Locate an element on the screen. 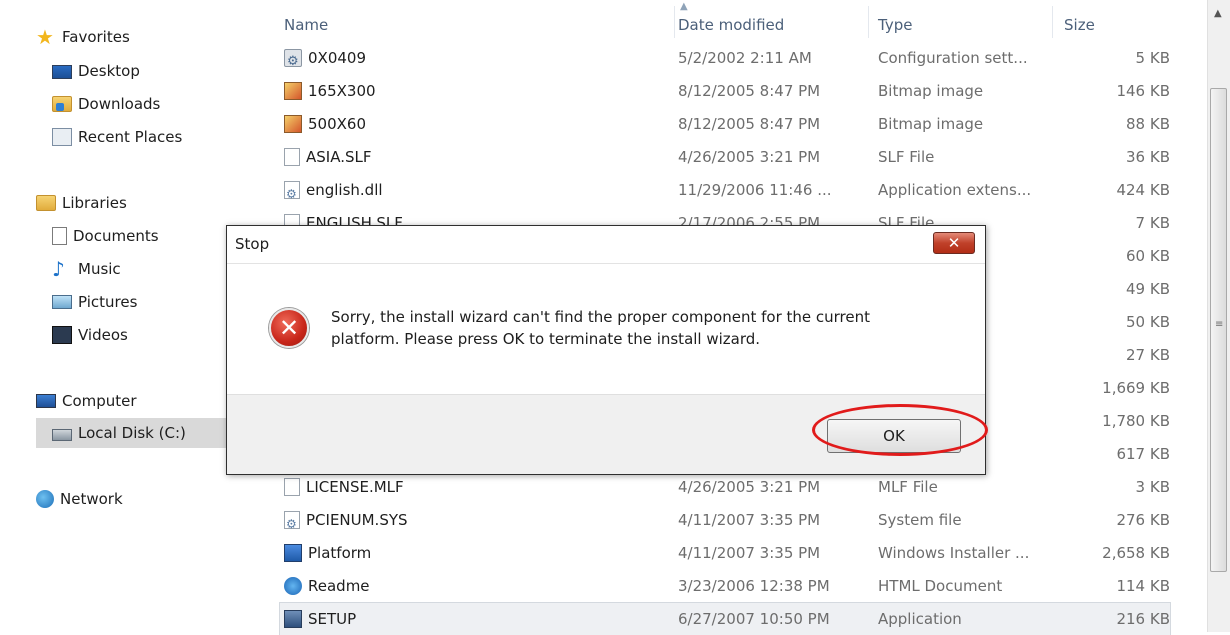  file-size-cell: 276 KB is located at coordinates (1143, 520).